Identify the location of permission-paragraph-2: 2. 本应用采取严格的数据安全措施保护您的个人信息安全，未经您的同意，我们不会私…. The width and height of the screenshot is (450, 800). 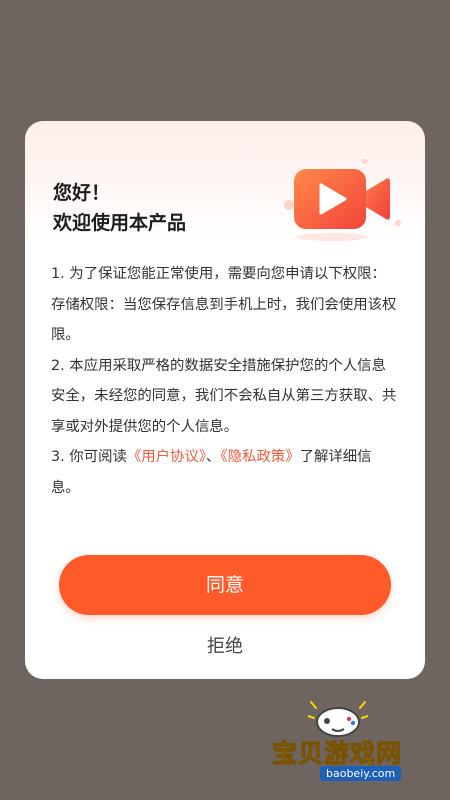
(224, 396).